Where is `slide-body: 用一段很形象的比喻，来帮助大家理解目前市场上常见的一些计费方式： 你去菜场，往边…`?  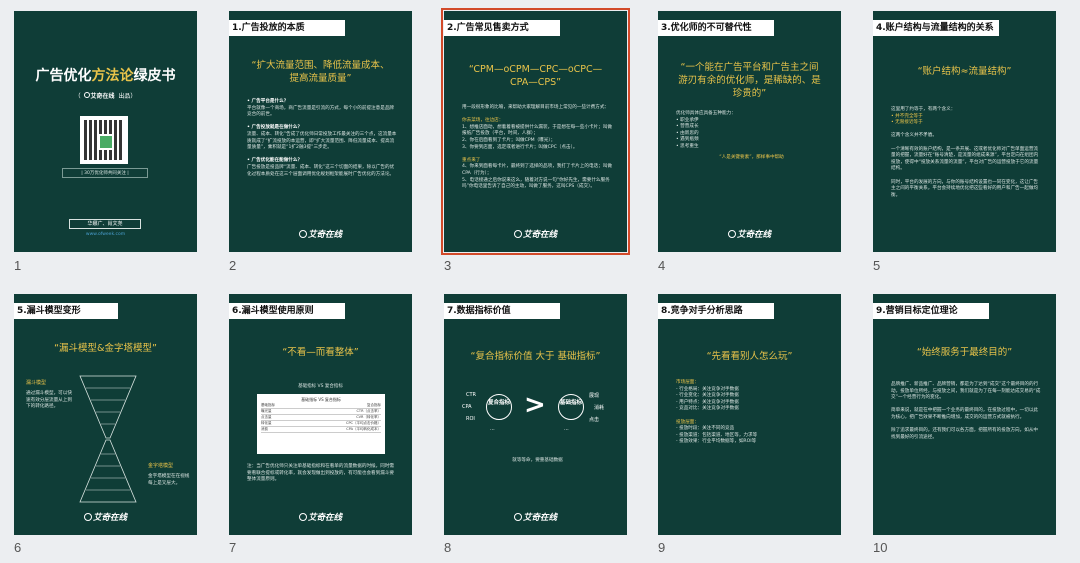 slide-body: 用一段很形象的比喻，来帮助大家理解目前市场上常见的一些计费方式： 你去菜场，往边… is located at coordinates (537, 147).